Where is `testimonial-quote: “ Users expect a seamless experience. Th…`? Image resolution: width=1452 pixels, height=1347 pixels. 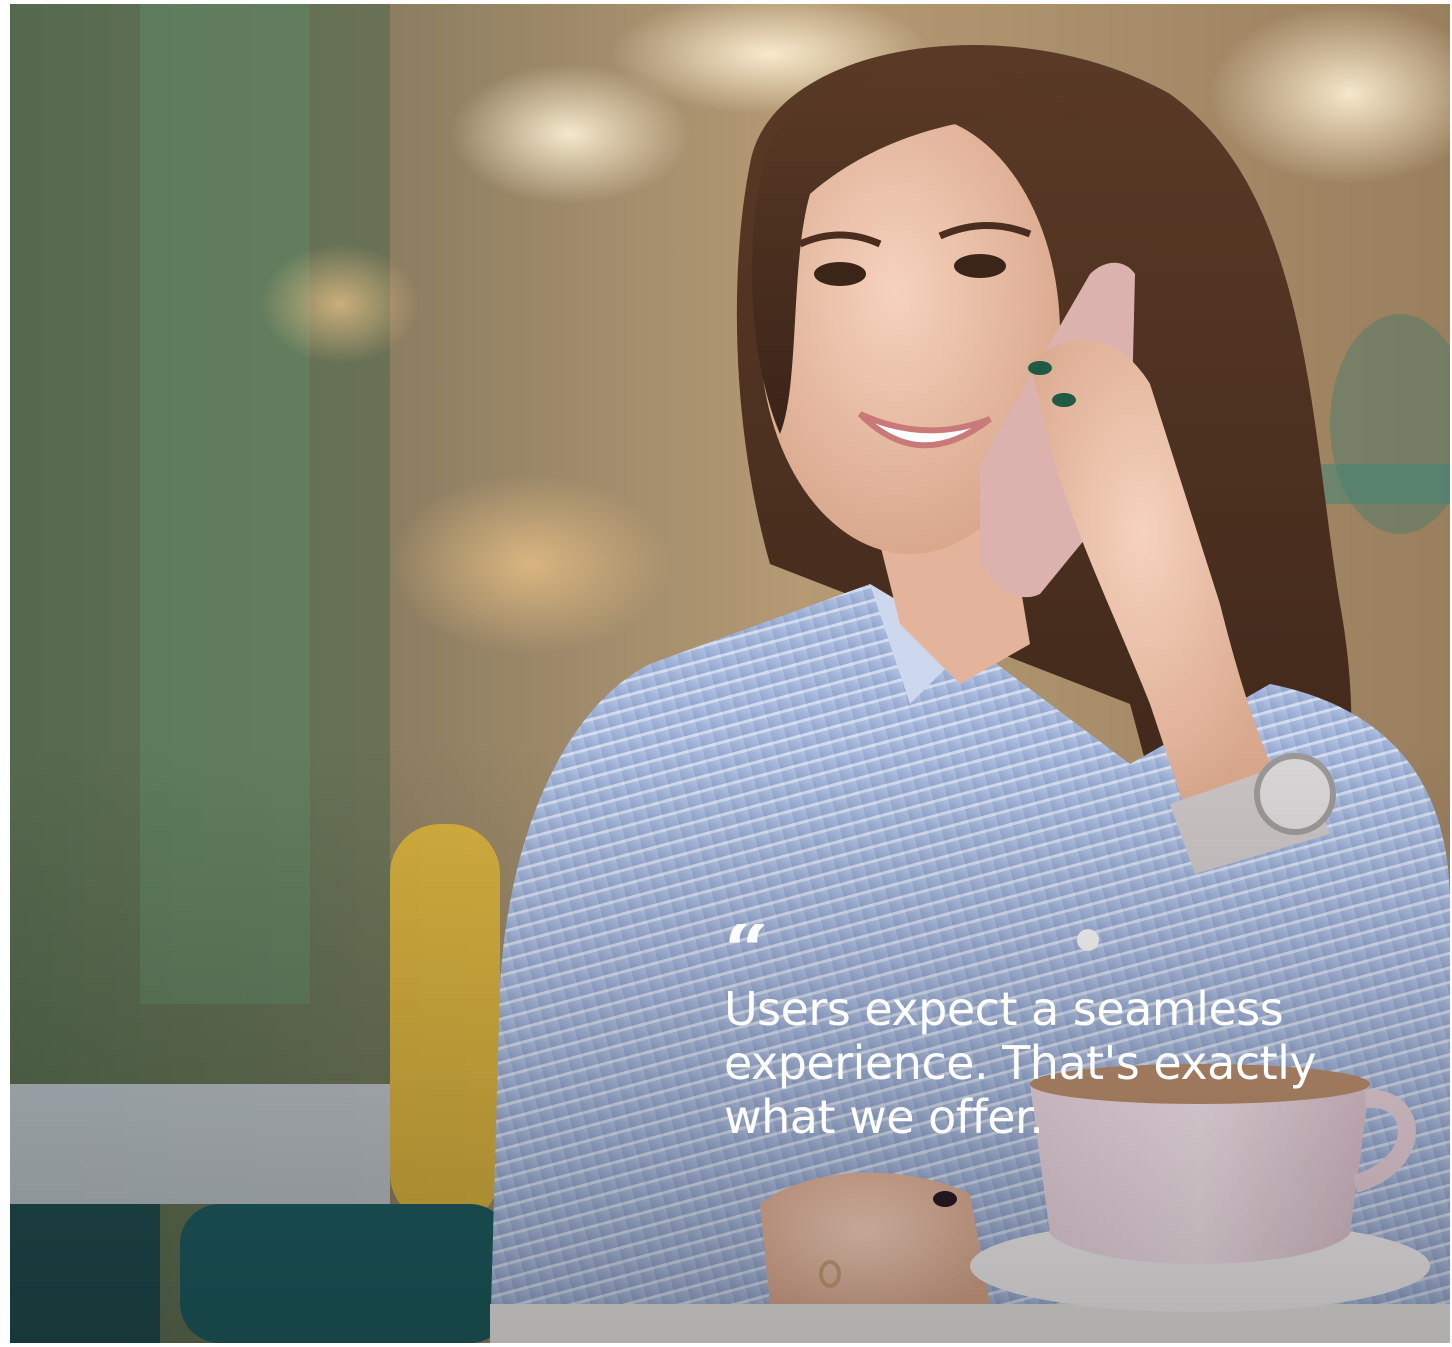 testimonial-quote: “ Users expect a seamless experience. Th… is located at coordinates (1054, 1034).